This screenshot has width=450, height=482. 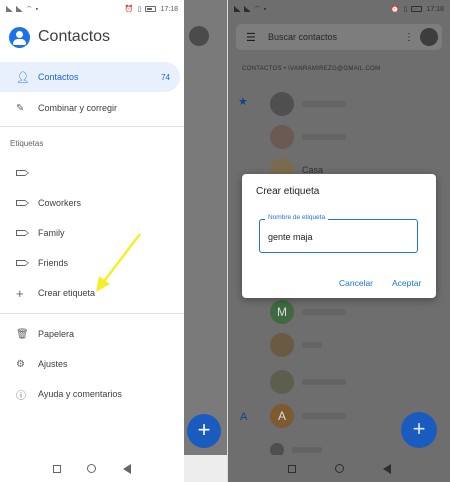 I want to click on status-left: ⌔ ▪, so click(x=250, y=9).